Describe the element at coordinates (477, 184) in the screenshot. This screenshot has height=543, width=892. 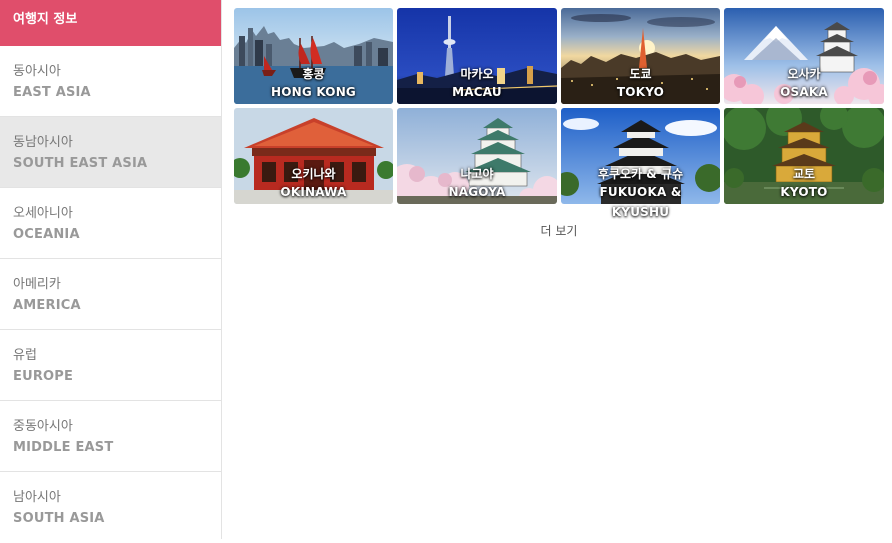
I see `destination-label: 나고야 NAGOYA` at that location.